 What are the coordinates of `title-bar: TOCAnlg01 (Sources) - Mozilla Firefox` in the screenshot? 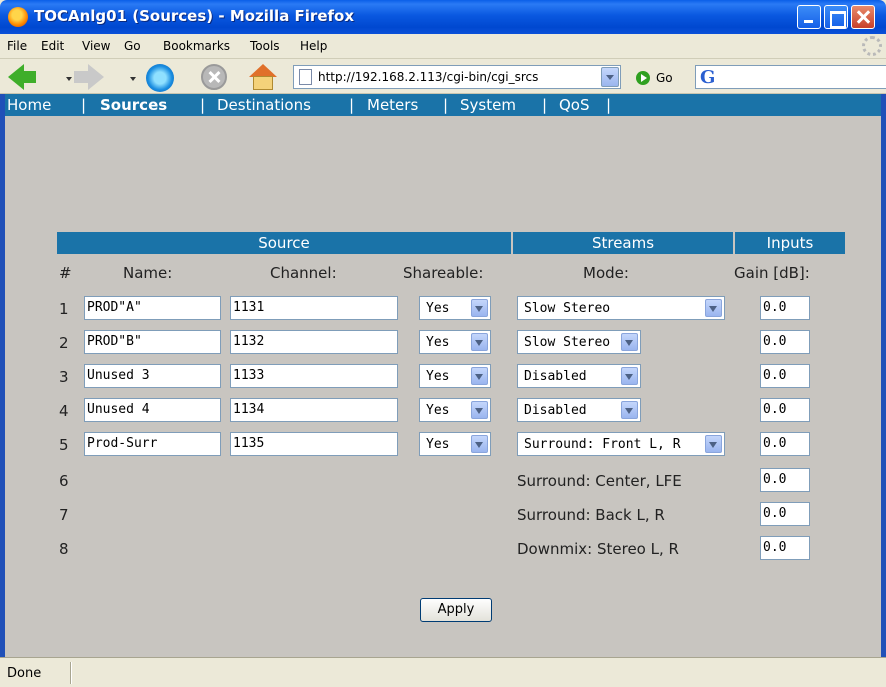 It's located at (443, 17).